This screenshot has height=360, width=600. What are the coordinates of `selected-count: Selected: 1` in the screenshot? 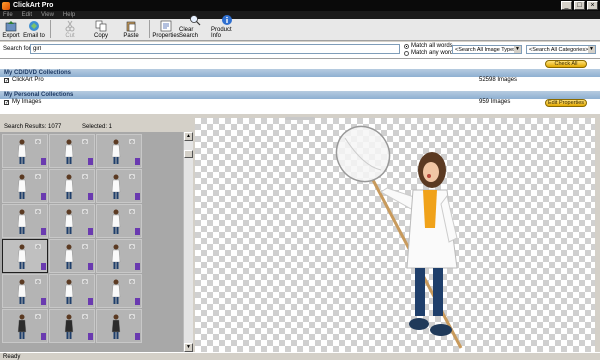 It's located at (97, 127).